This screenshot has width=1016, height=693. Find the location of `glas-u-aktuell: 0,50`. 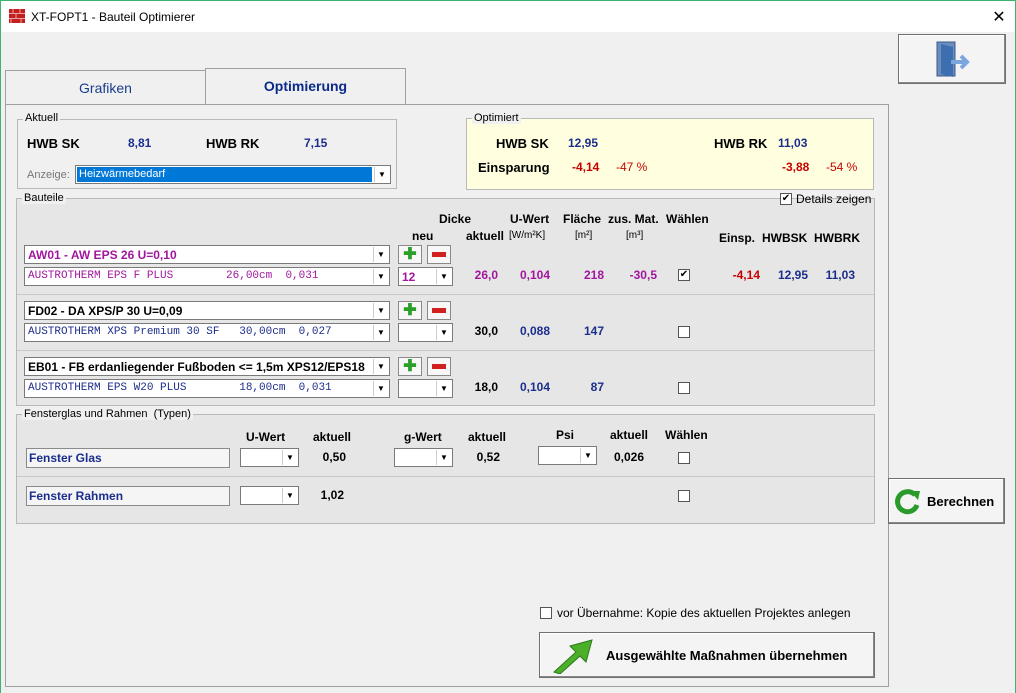

glas-u-aktuell: 0,50 is located at coordinates (334, 457).